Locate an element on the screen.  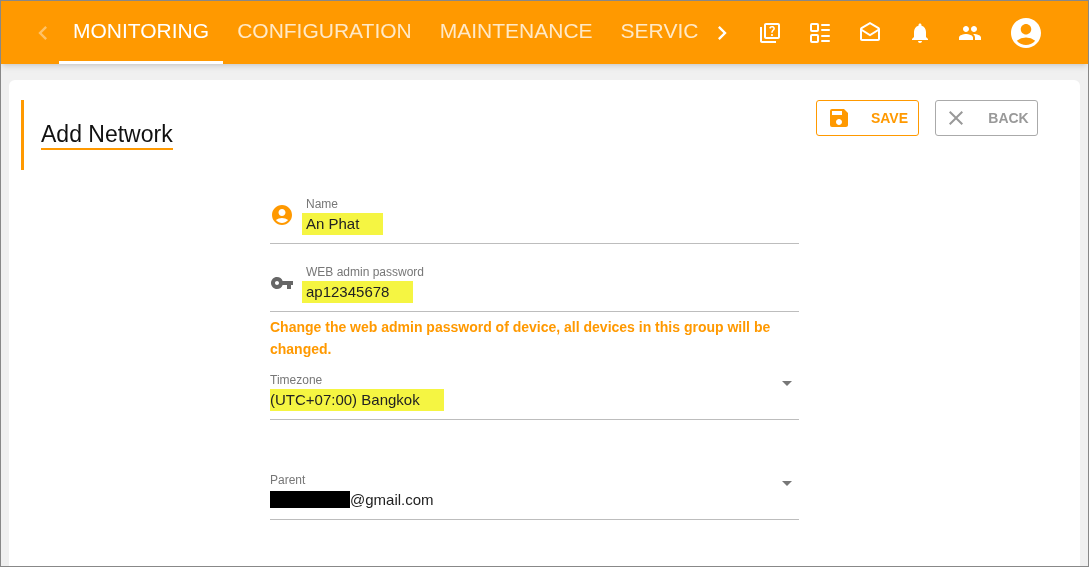
select-field: Parent @gmail.com is located at coordinates (534, 470).